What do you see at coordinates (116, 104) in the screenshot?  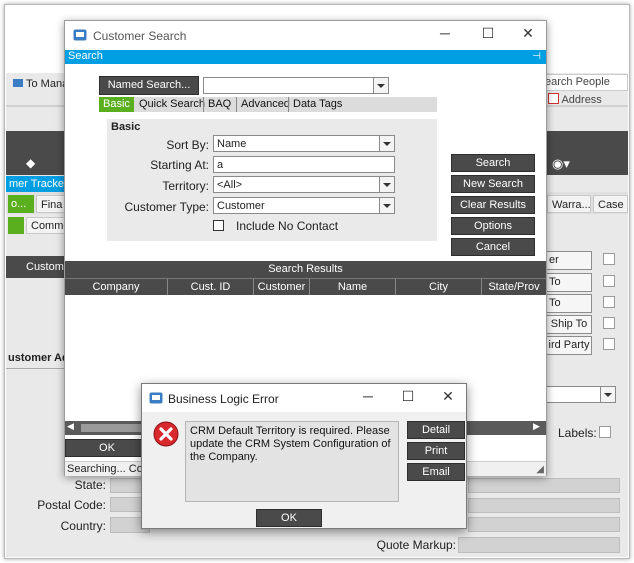 I see `tab-basic: Basic` at bounding box center [116, 104].